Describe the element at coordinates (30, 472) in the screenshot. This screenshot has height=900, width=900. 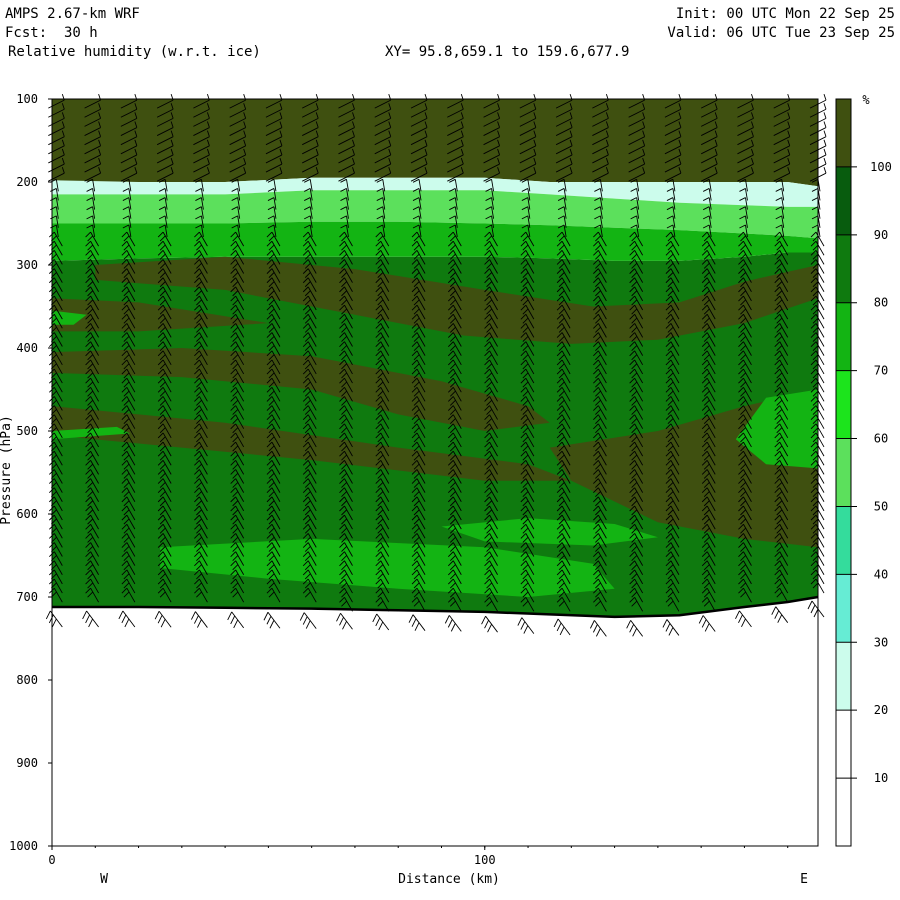
I see `y-axis: 100 200 300 400 500 600 700 800 900 1000` at that location.